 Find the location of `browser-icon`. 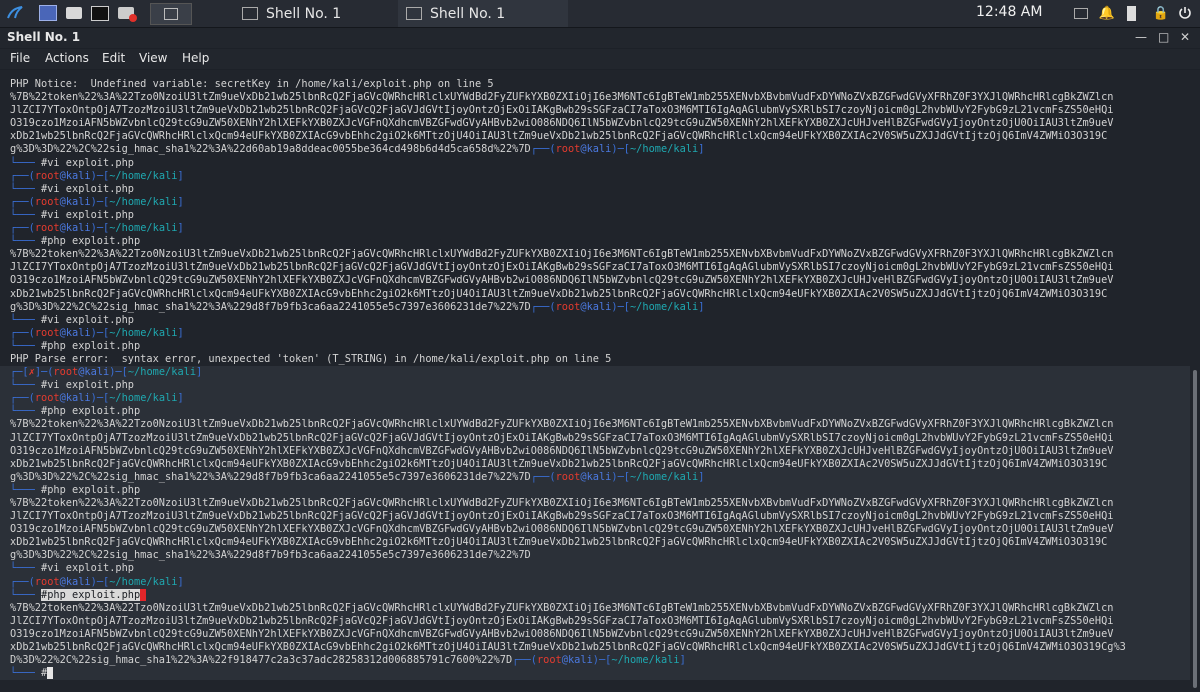

browser-icon is located at coordinates (126, 13).